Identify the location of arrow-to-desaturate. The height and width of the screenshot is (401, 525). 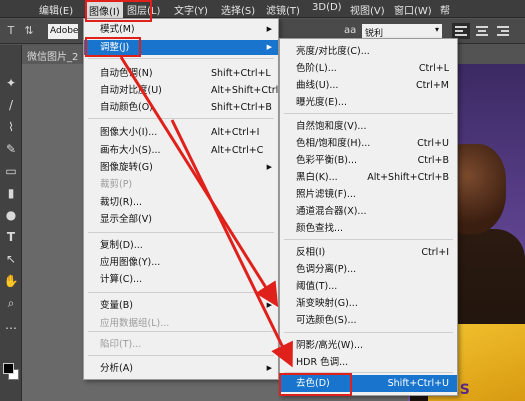
(231, 243).